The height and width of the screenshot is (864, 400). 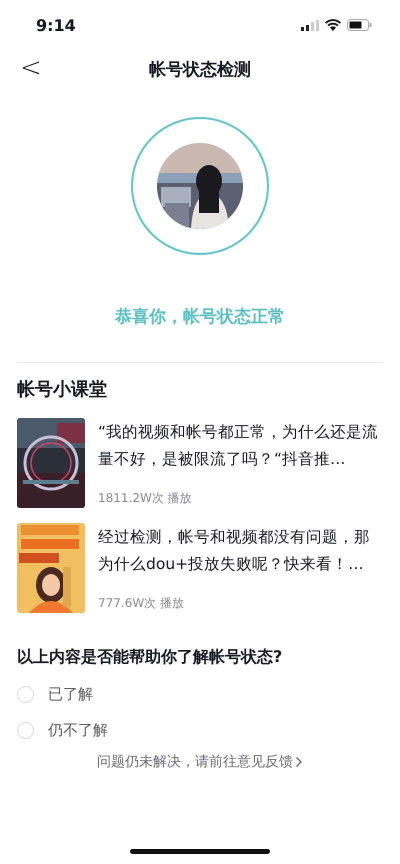 I want to click on back-button: <, so click(x=31, y=68).